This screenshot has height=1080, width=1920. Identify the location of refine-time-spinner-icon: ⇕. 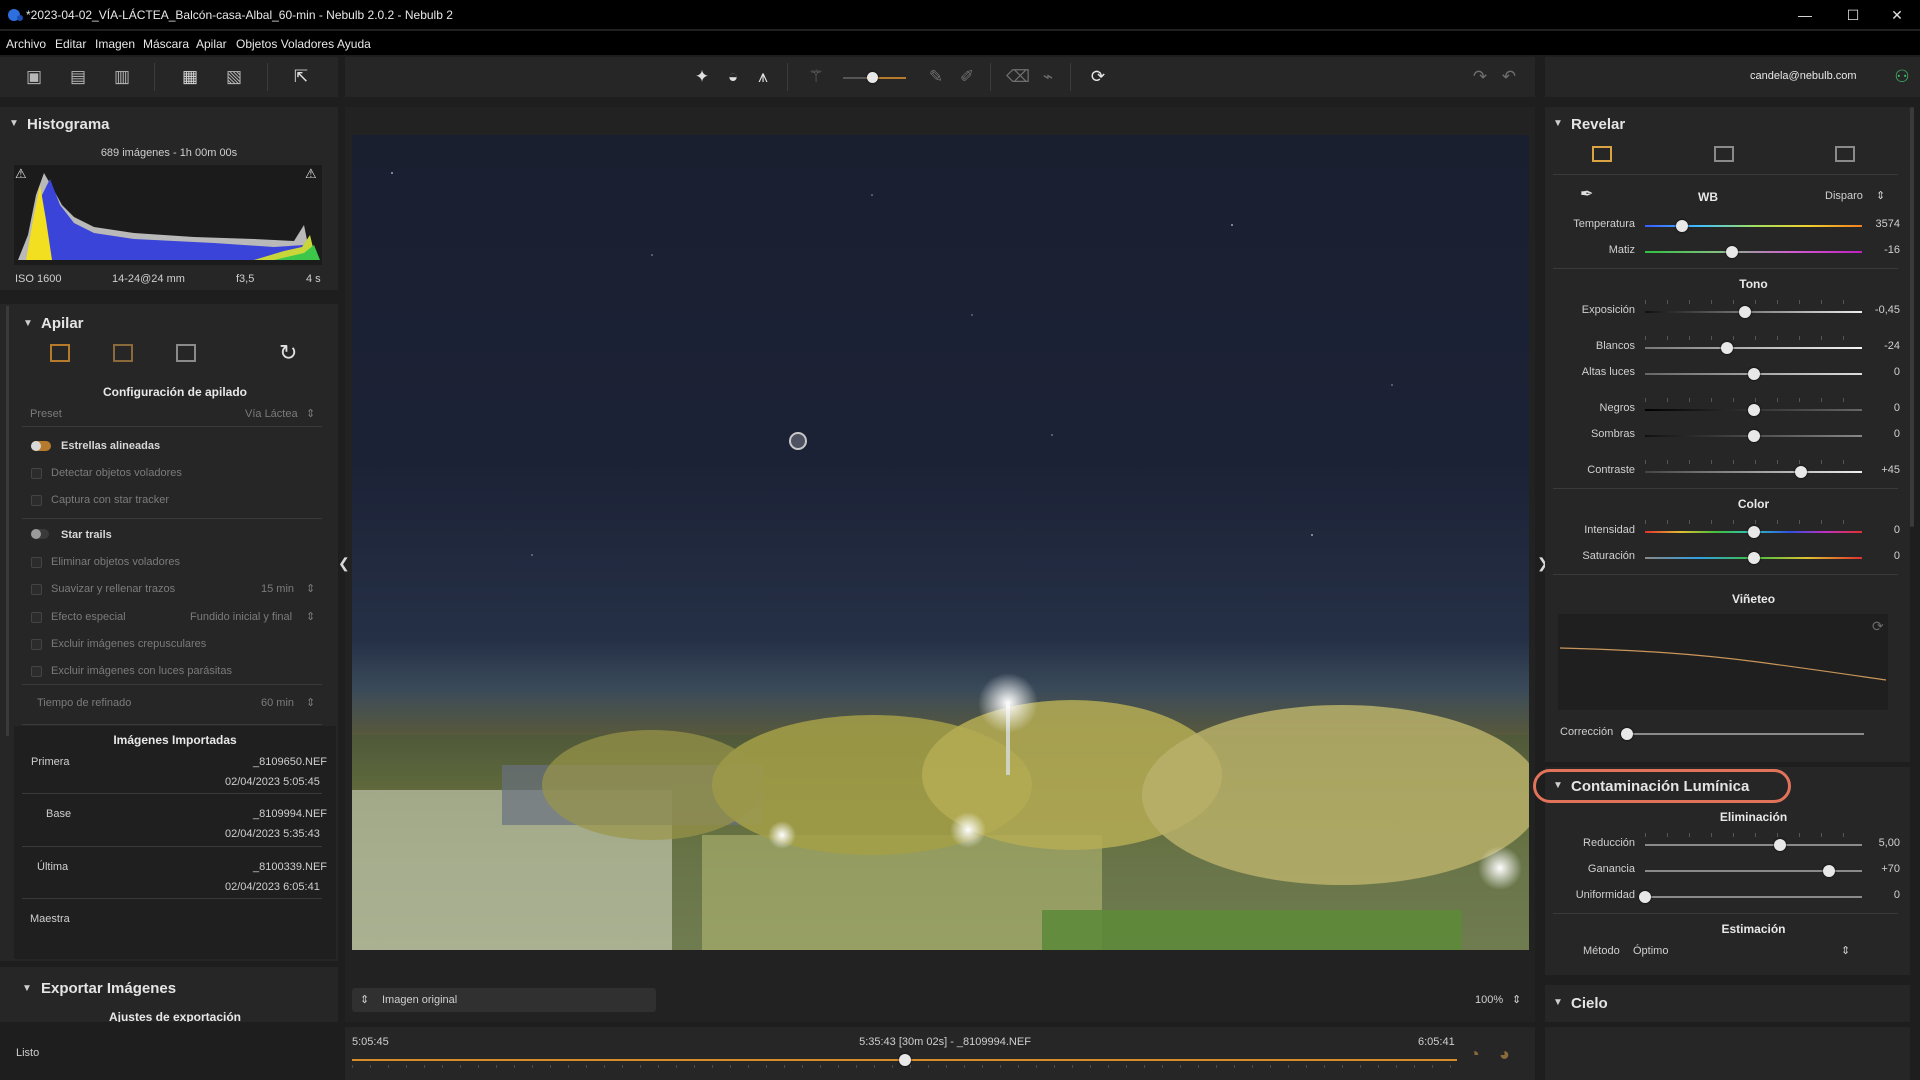
(310, 702).